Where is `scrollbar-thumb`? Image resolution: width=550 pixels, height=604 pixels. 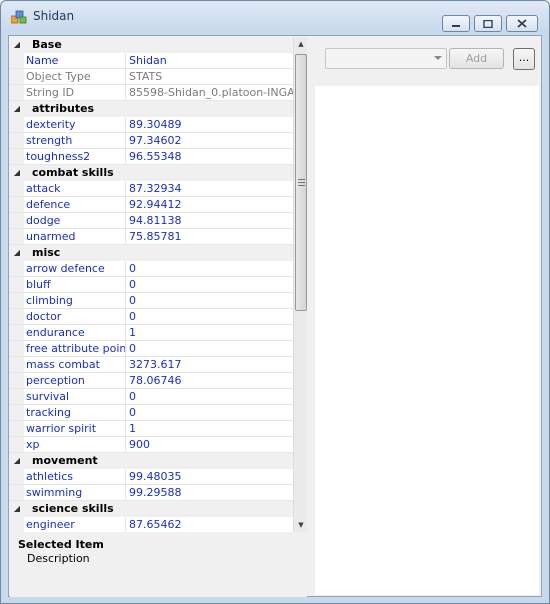
scrollbar-thumb is located at coordinates (301, 182).